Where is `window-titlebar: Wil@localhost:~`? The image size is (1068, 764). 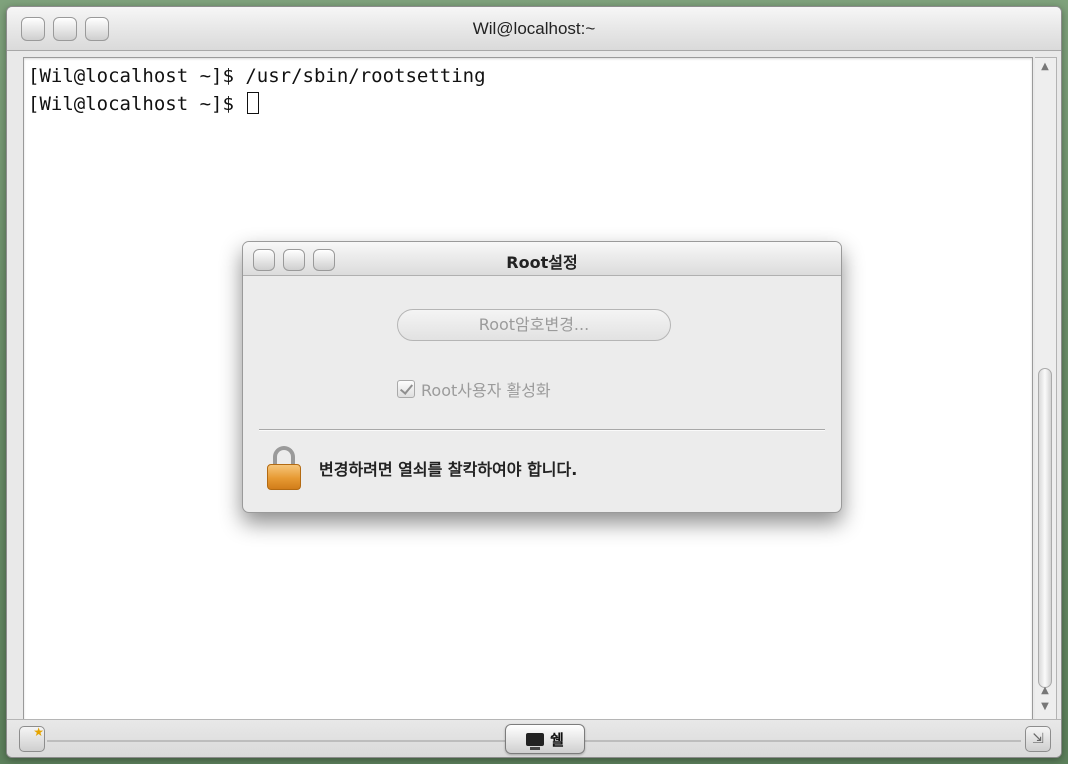 window-titlebar: Wil@localhost:~ is located at coordinates (534, 29).